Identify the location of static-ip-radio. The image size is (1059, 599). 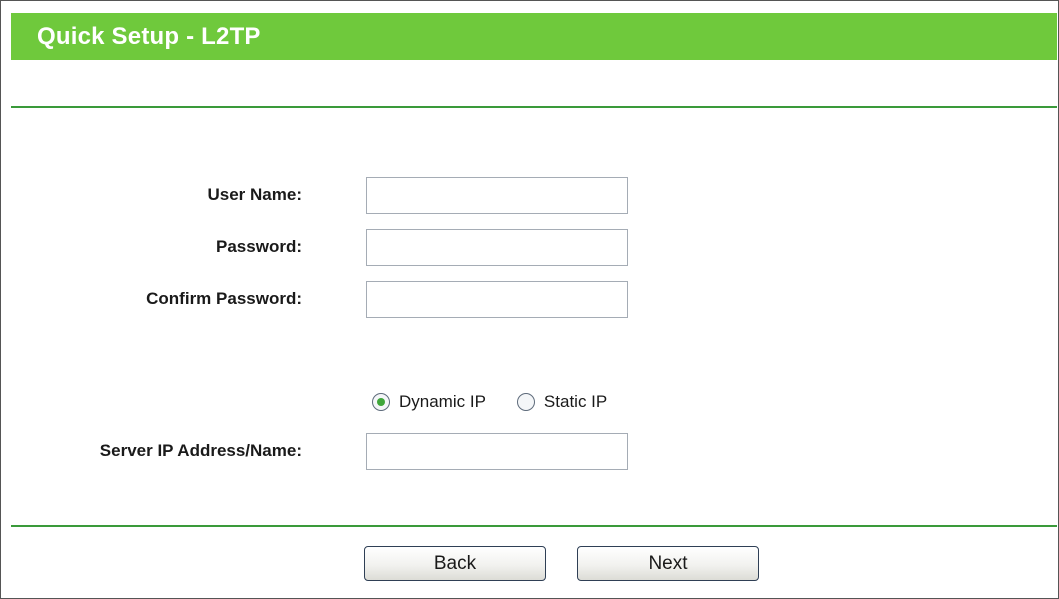
(525, 402).